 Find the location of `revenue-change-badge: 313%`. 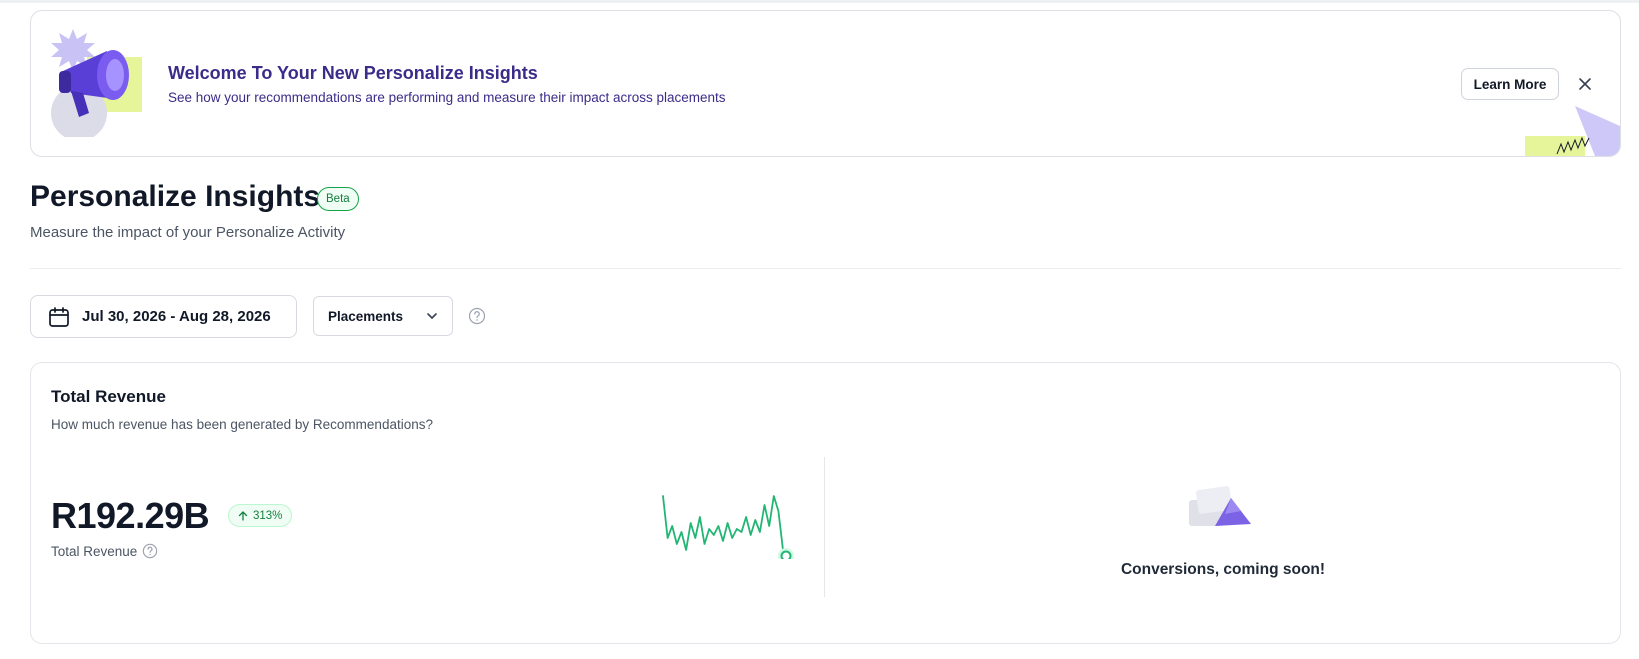

revenue-change-badge: 313% is located at coordinates (260, 515).